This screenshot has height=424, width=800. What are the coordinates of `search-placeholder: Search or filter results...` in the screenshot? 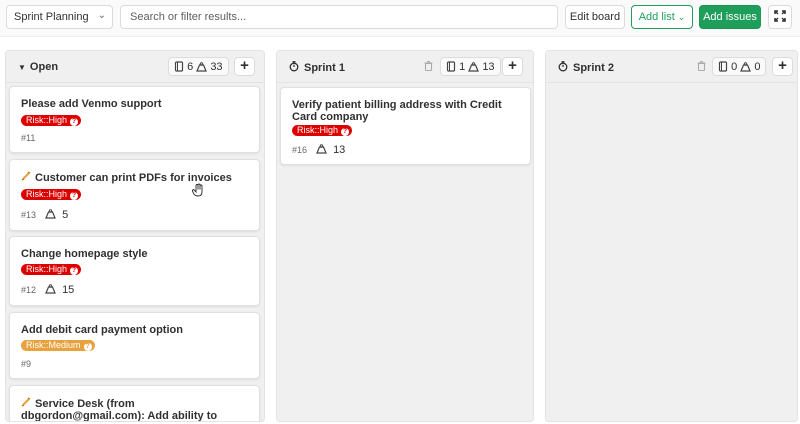 It's located at (188, 17).